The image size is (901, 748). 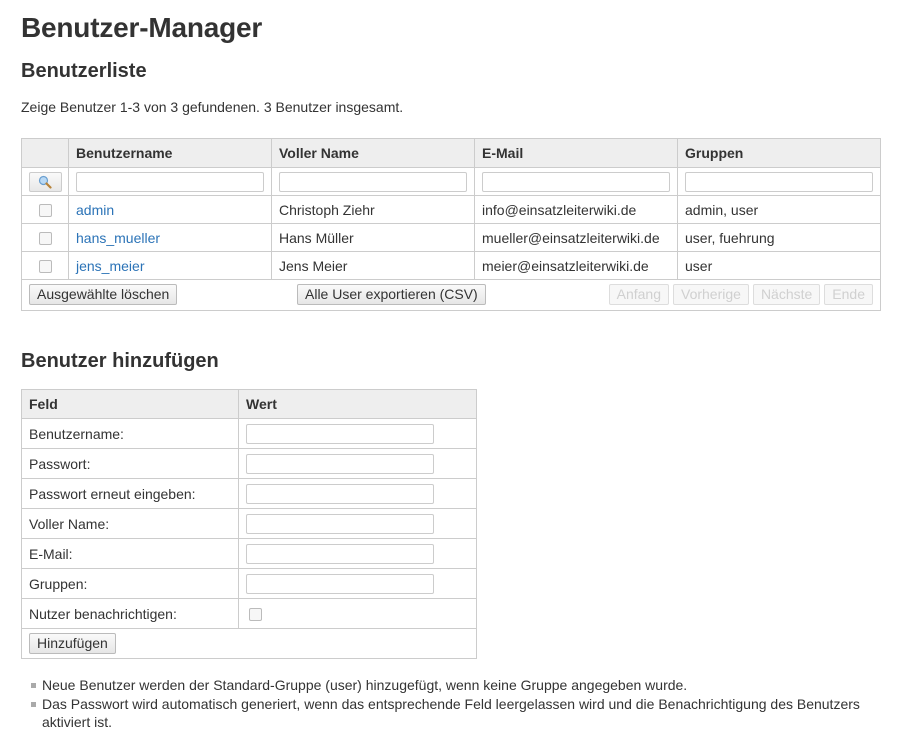 I want to click on field-label: Gruppen:, so click(x=130, y=583).